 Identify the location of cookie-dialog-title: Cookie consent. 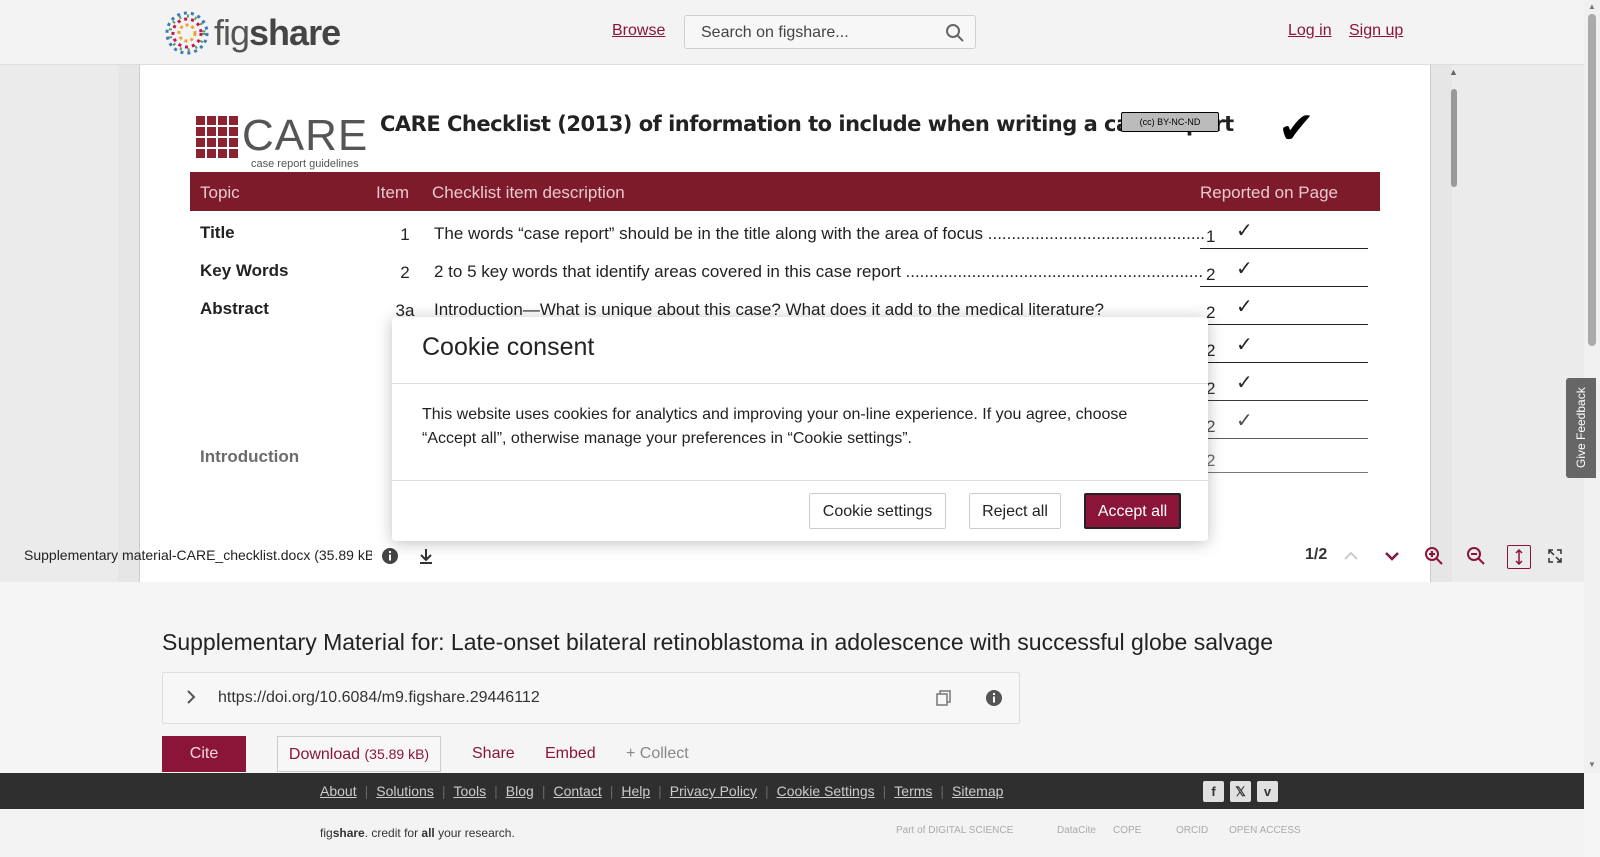
(508, 347).